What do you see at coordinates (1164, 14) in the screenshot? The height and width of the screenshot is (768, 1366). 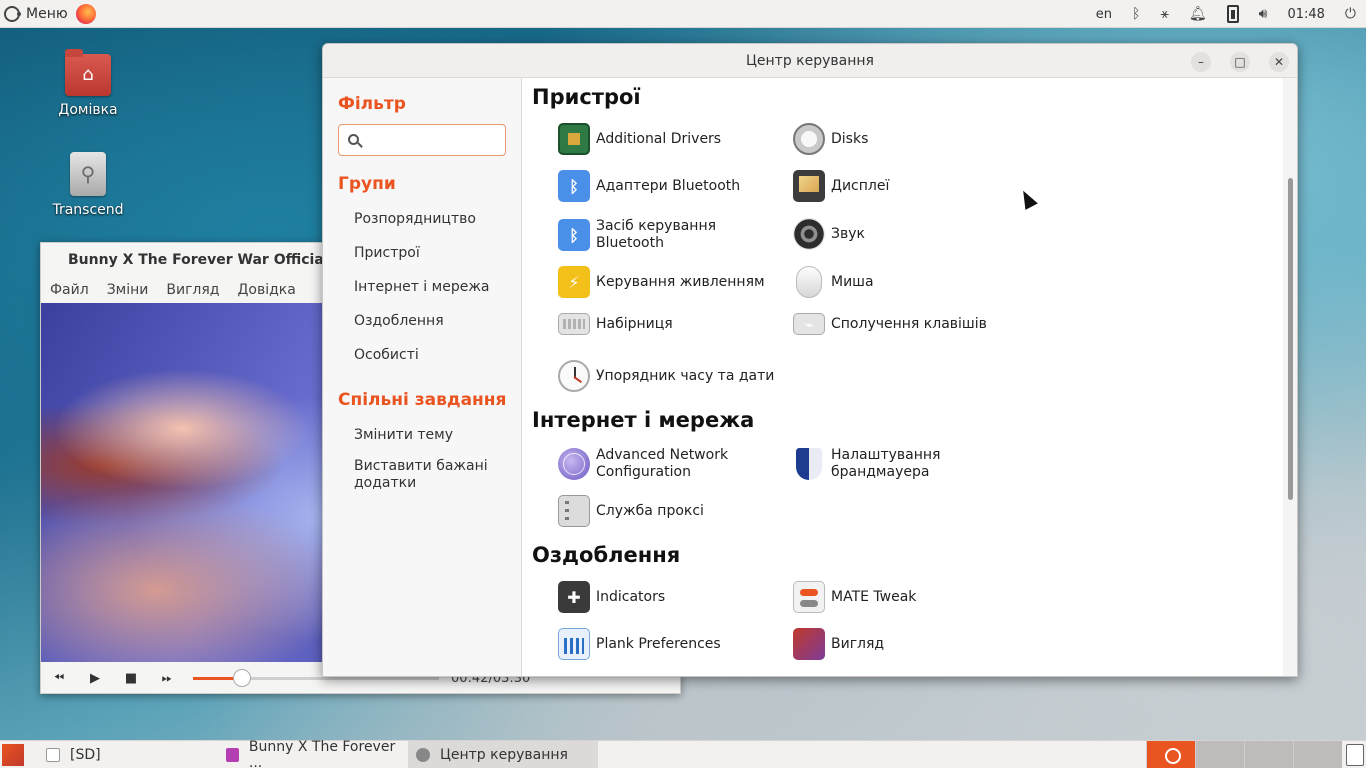 I see `network-icon: ⚹` at bounding box center [1164, 14].